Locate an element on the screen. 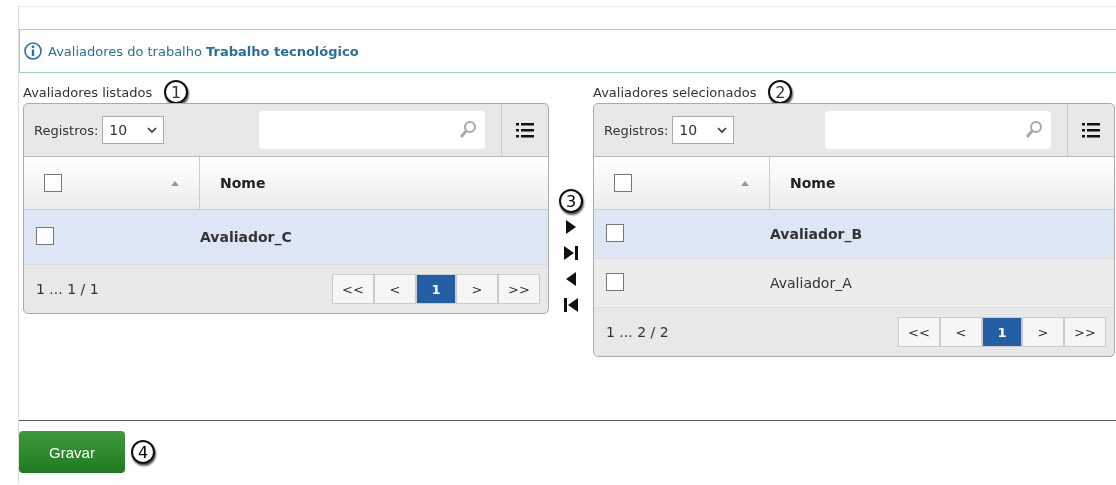  page-range: 1 ... 1 / 1 is located at coordinates (67, 289).